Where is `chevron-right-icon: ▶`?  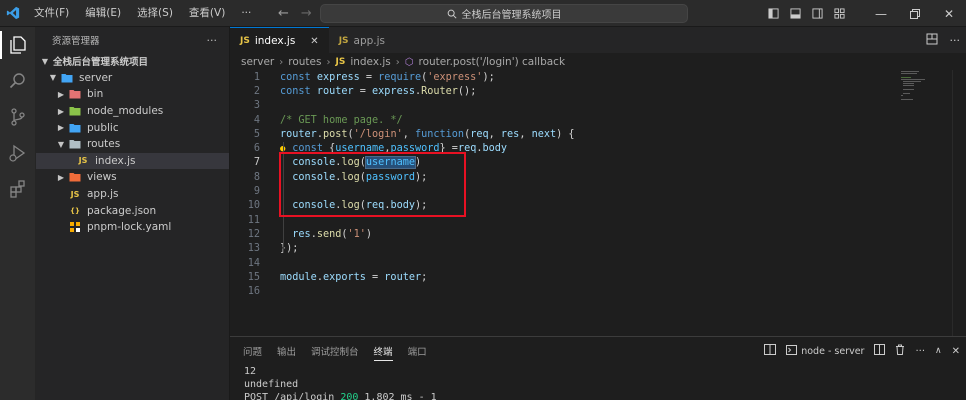
chevron-right-icon: ▶ is located at coordinates (61, 177).